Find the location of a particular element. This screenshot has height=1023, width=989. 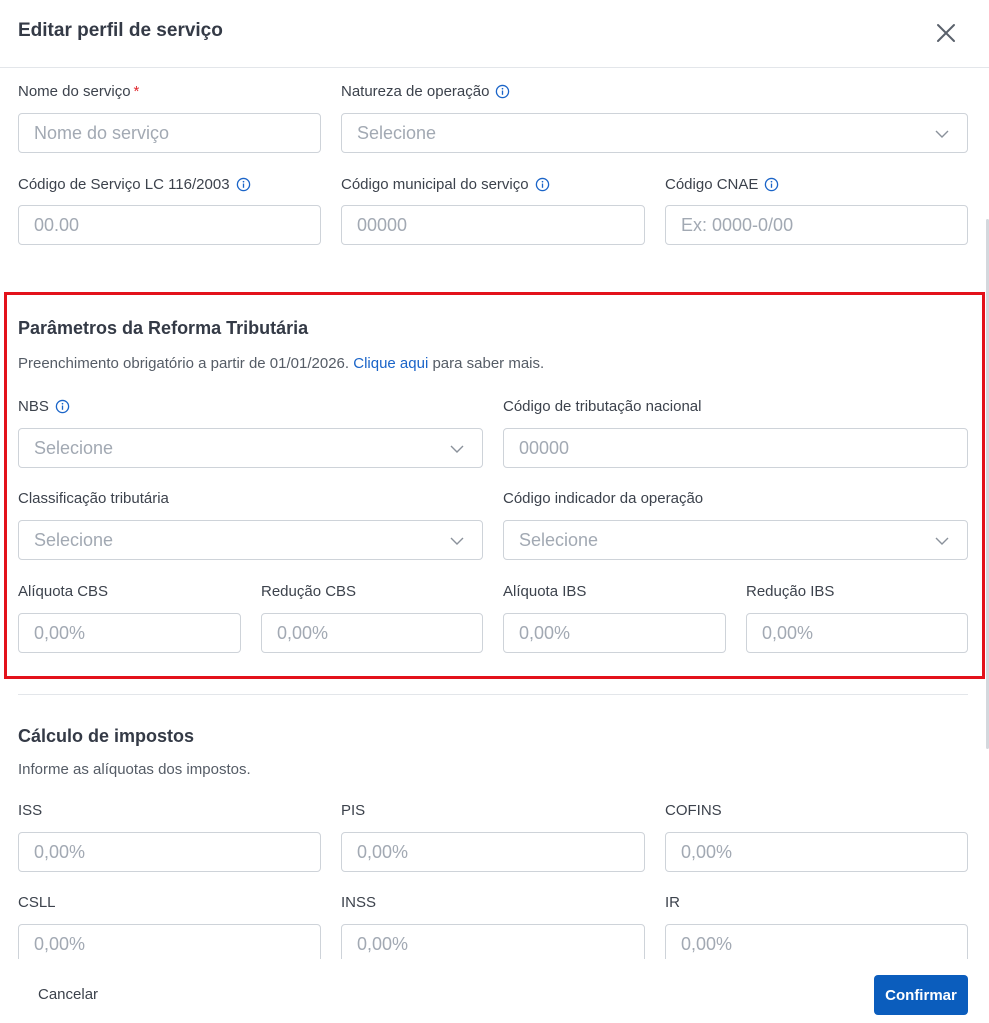

pis-label: PIS is located at coordinates (353, 810).